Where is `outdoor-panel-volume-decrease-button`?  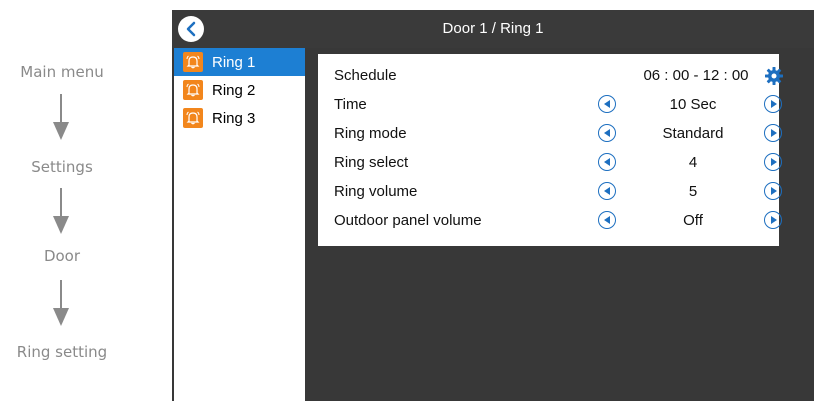
outdoor-panel-volume-decrease-button is located at coordinates (607, 220).